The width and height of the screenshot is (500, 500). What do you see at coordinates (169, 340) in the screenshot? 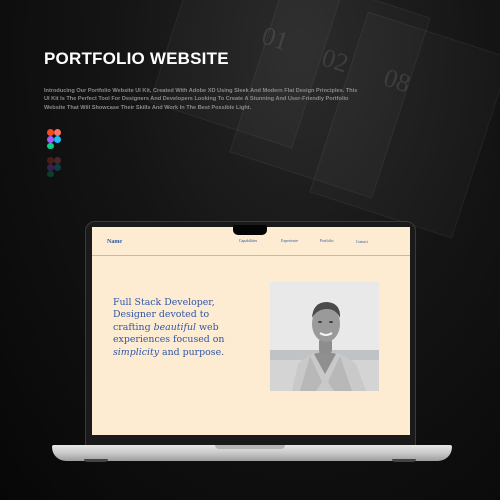
I see `hero-line: experiences focused on` at bounding box center [169, 340].